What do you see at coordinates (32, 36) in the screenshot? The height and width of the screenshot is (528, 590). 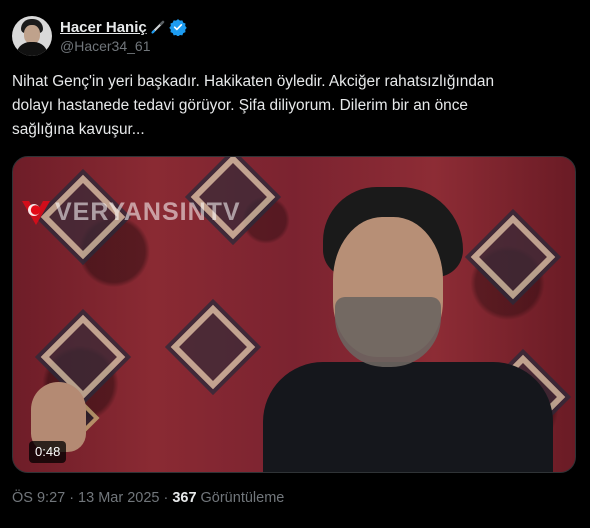 I see `avatar` at bounding box center [32, 36].